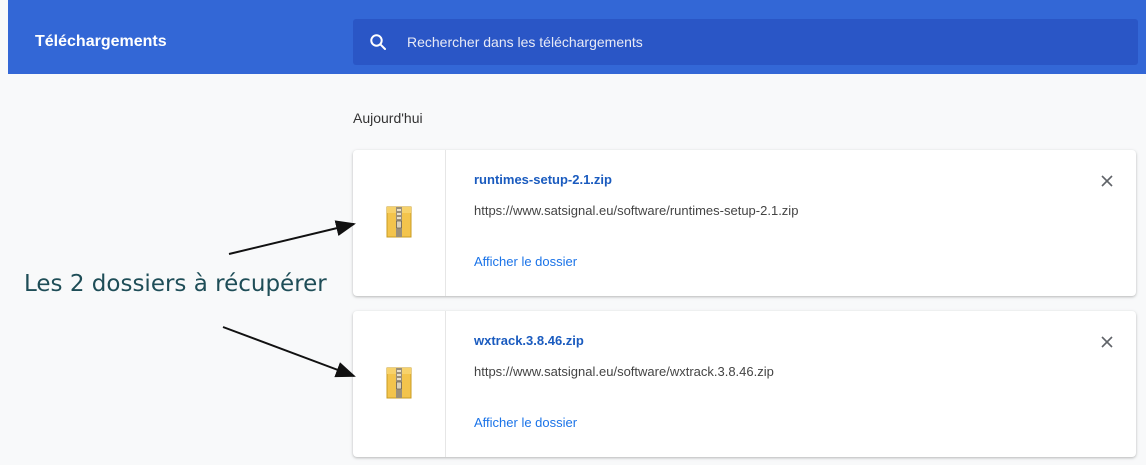 This screenshot has width=1146, height=465. What do you see at coordinates (175, 284) in the screenshot?
I see `annotation-label: Les 2 dossiers à récupérer` at bounding box center [175, 284].